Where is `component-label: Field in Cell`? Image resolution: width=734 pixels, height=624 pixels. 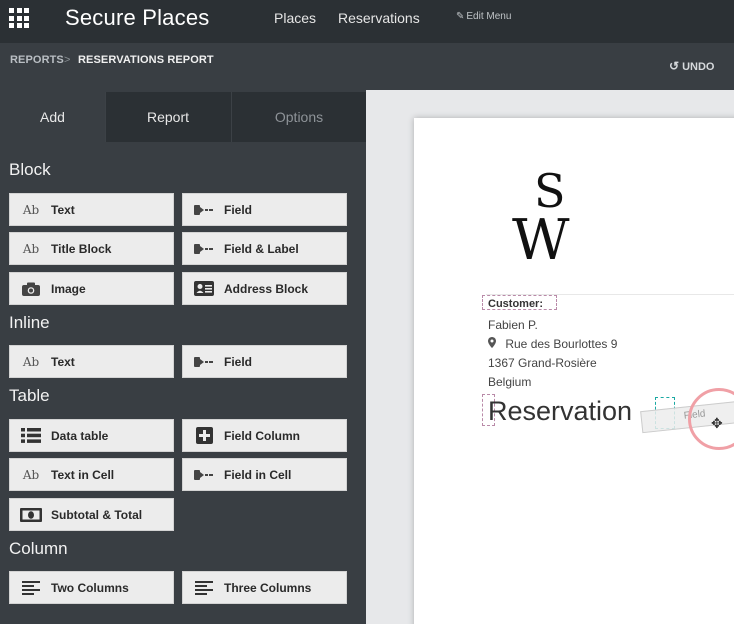 component-label: Field in Cell is located at coordinates (258, 474).